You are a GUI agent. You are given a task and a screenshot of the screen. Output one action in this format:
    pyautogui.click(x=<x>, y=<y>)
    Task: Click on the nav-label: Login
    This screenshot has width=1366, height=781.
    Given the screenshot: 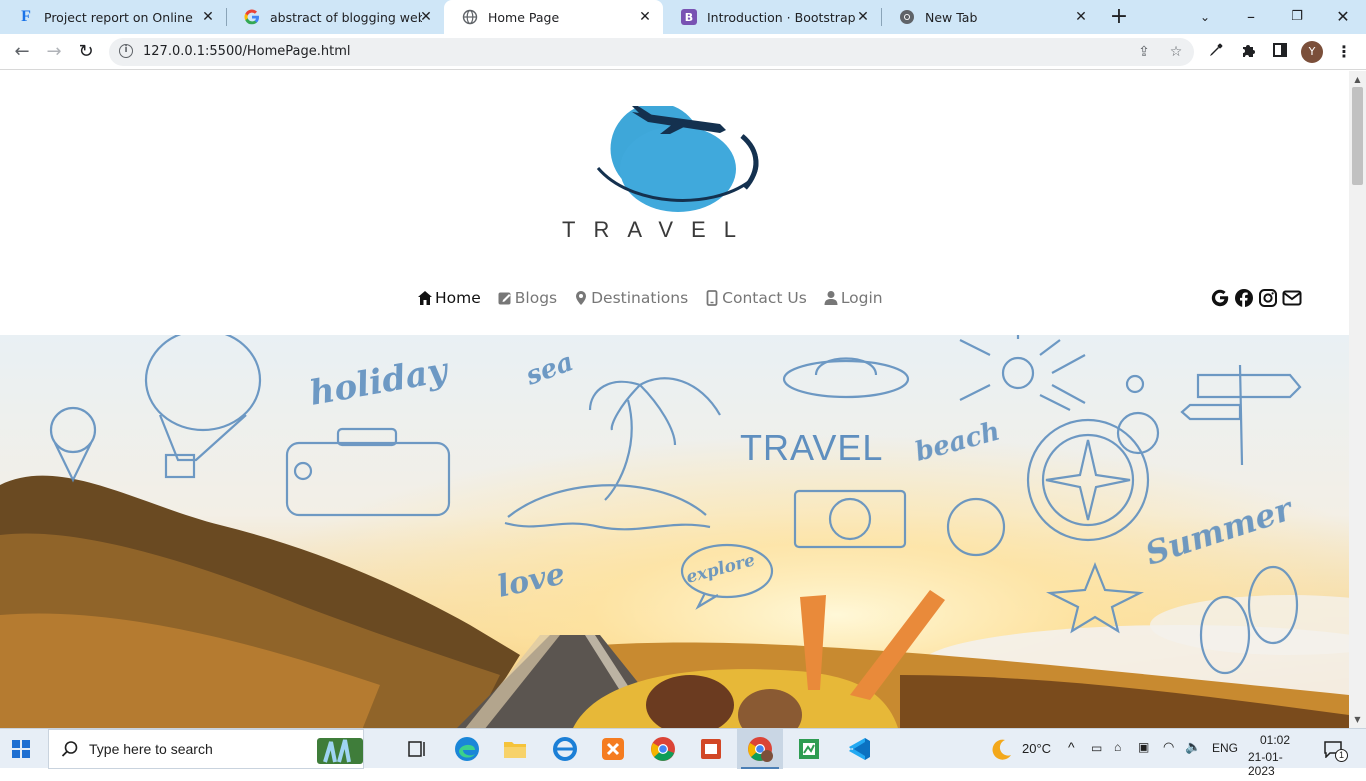 What is the action you would take?
    pyautogui.click(x=861, y=298)
    